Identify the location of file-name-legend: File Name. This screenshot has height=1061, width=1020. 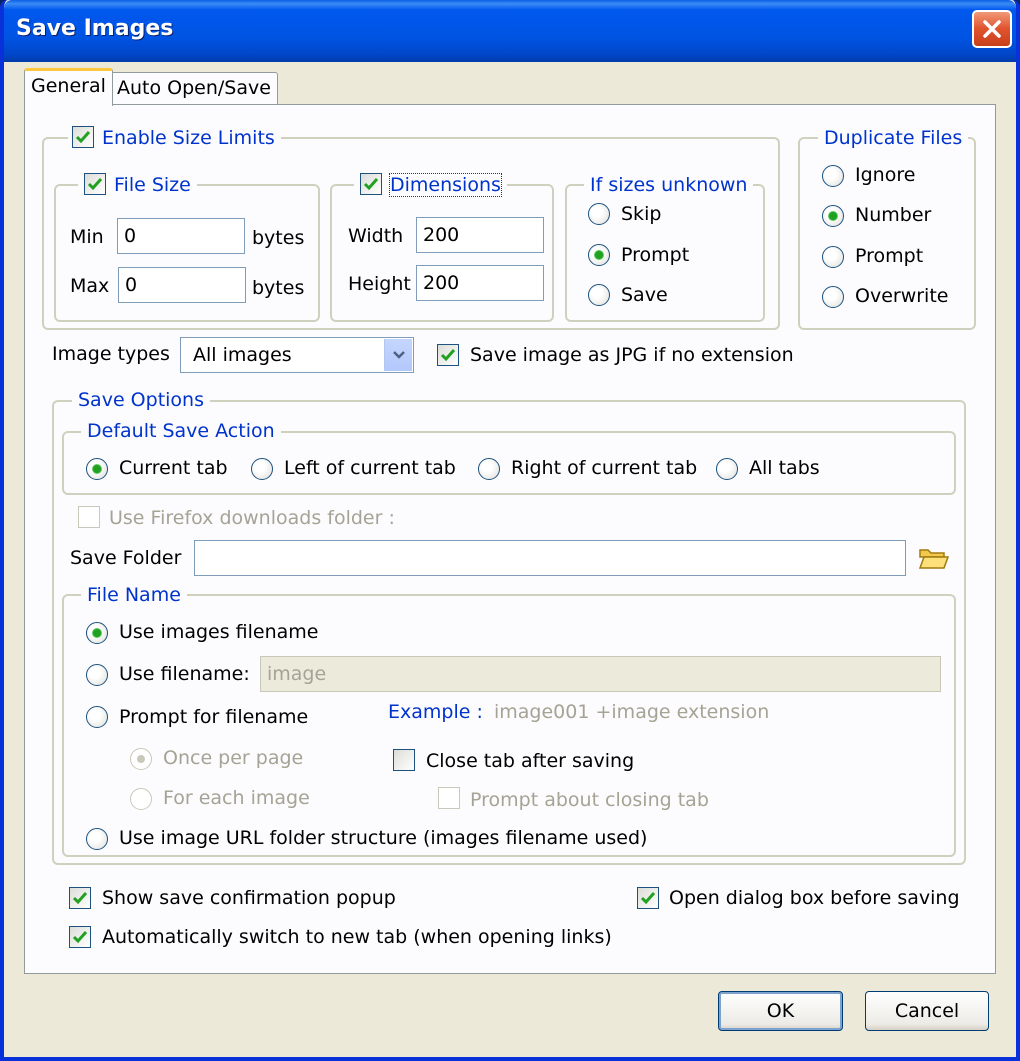
(134, 595).